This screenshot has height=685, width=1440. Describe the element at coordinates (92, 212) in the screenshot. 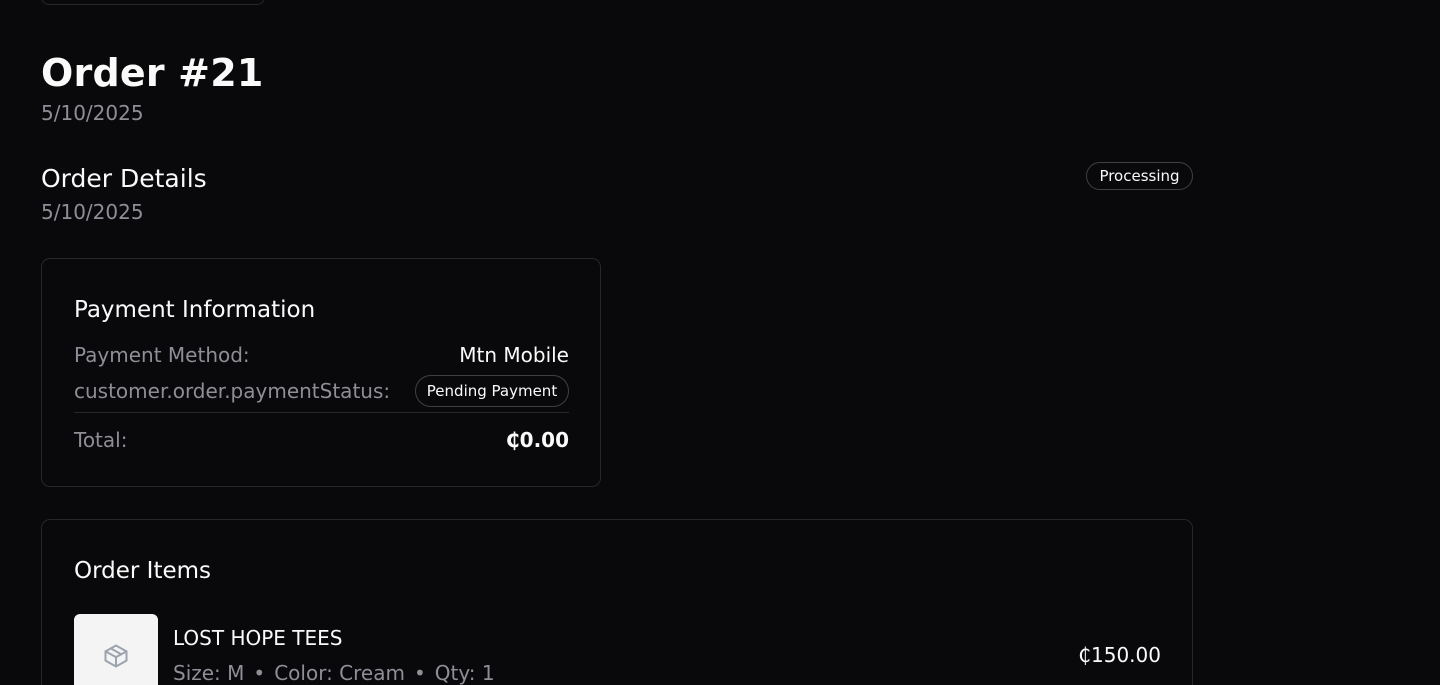

I see `order-details-date: 5/10/2025` at that location.